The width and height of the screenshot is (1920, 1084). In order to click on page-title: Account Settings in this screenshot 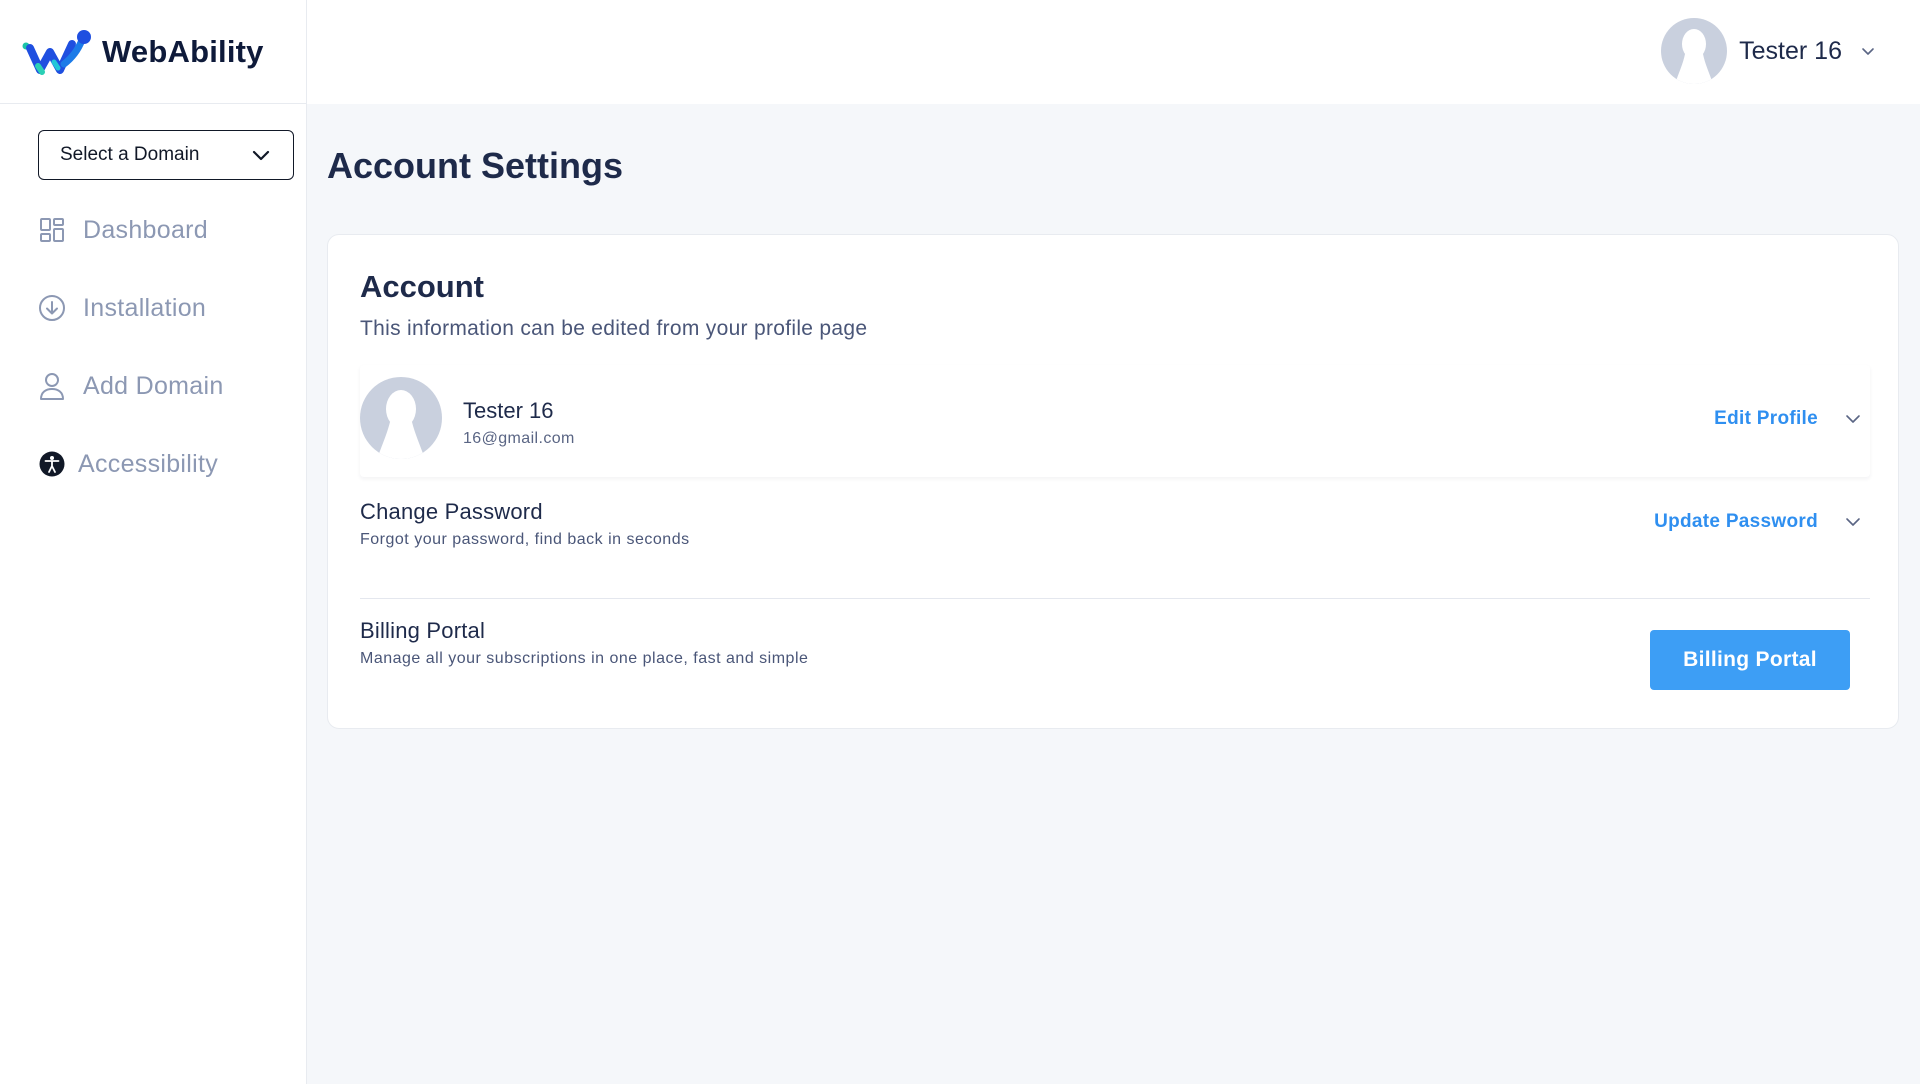, I will do `click(475, 165)`.